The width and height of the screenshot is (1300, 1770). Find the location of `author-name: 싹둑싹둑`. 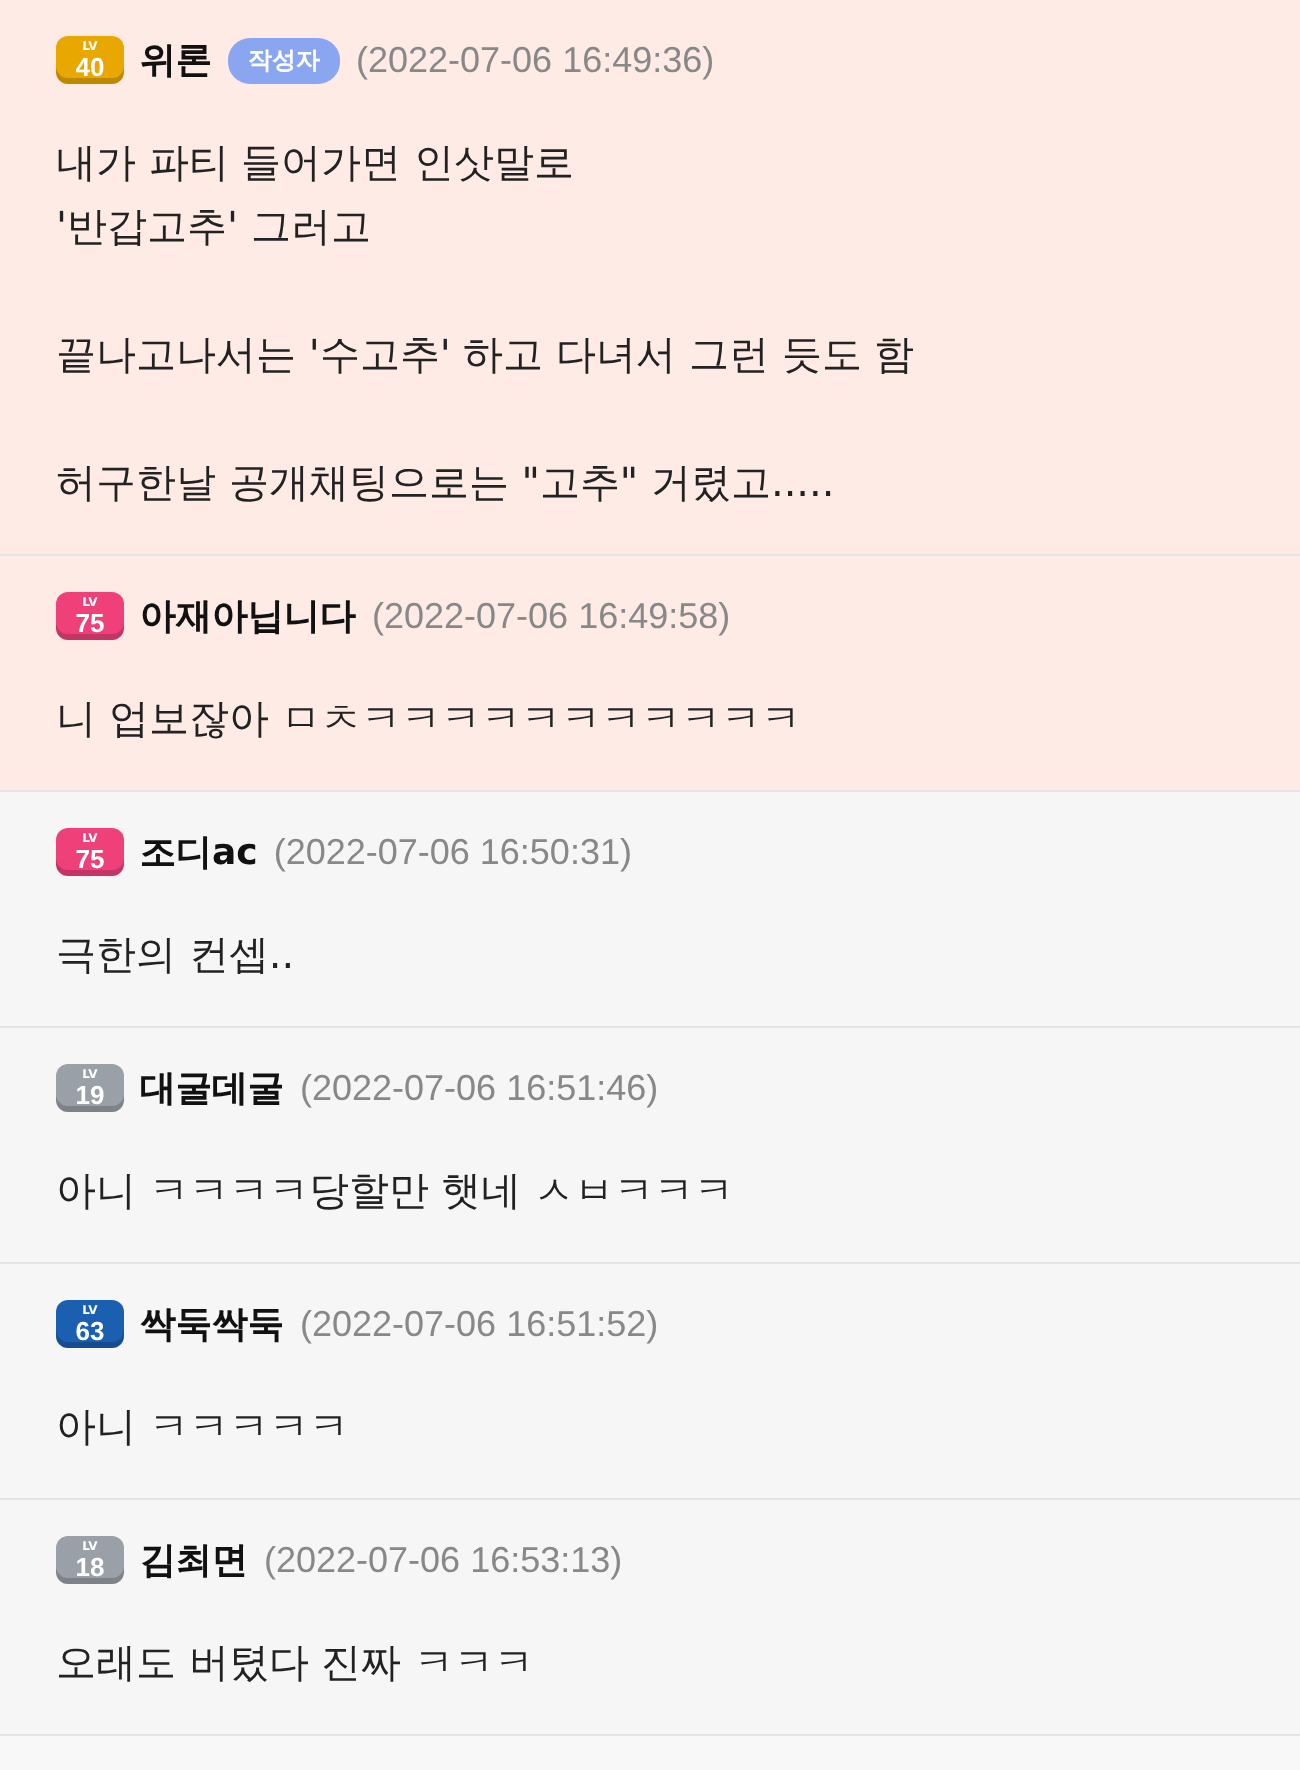

author-name: 싹둑싹둑 is located at coordinates (212, 1325).